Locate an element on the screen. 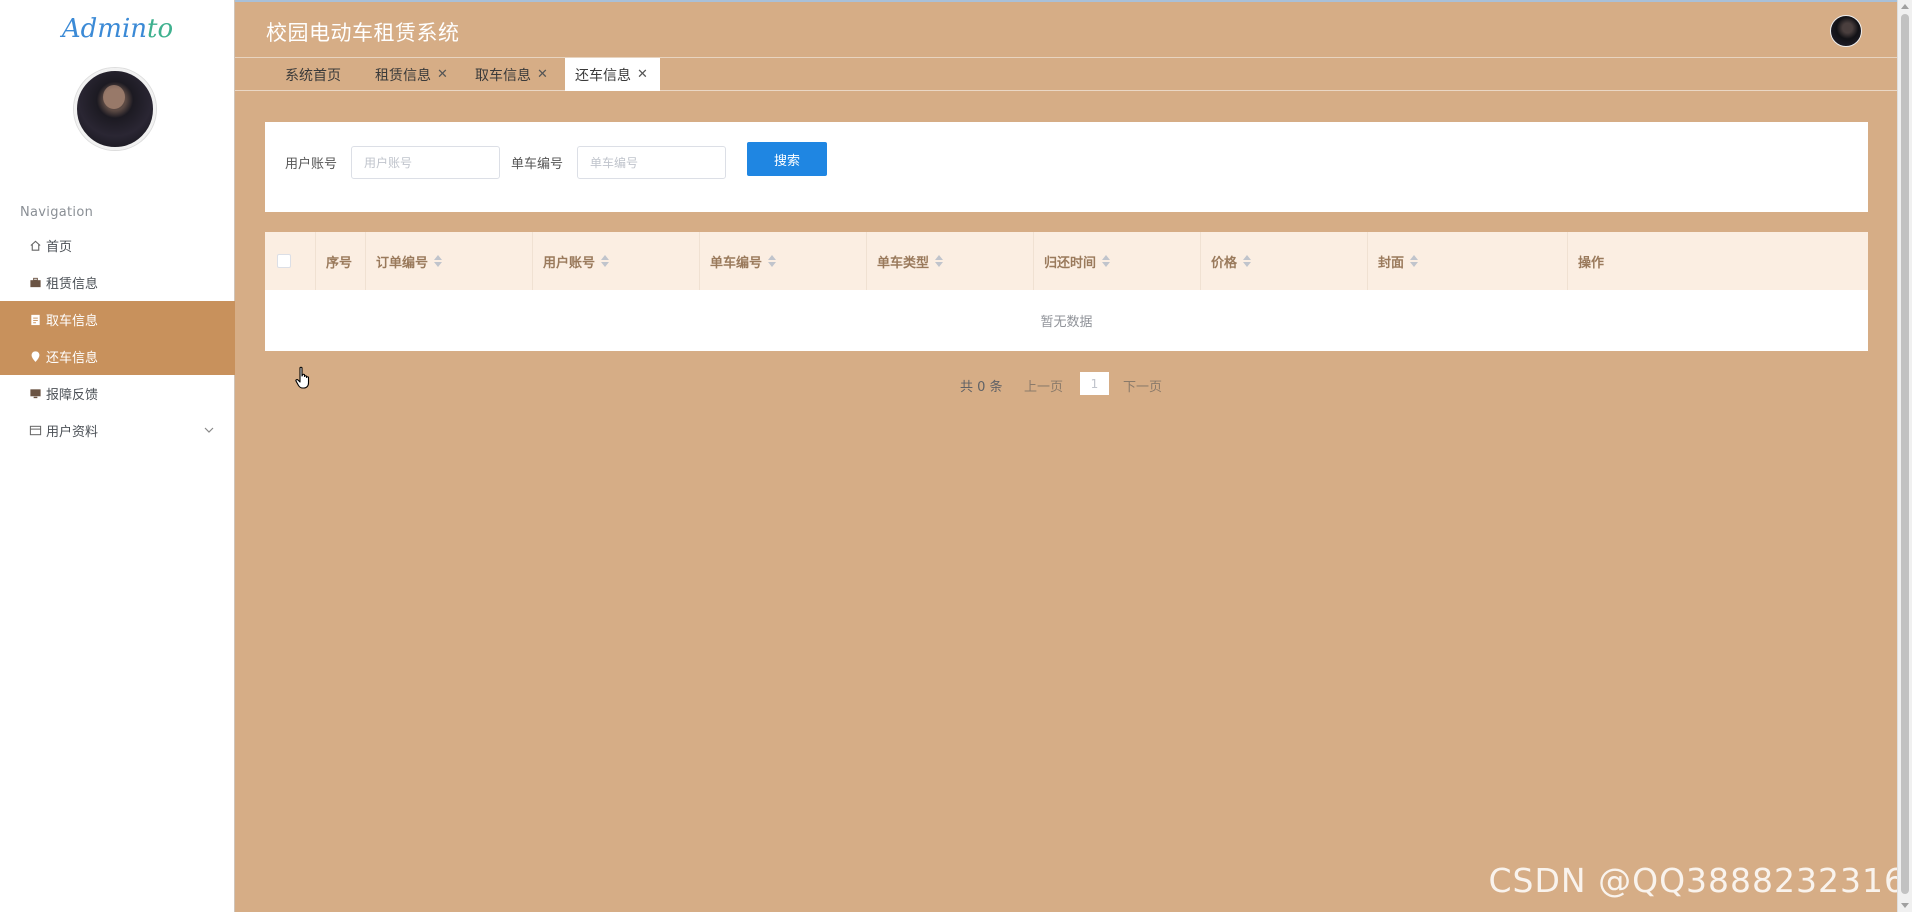 Image resolution: width=1912 pixels, height=912 pixels. column-header-price: 价格 is located at coordinates (1283, 261).